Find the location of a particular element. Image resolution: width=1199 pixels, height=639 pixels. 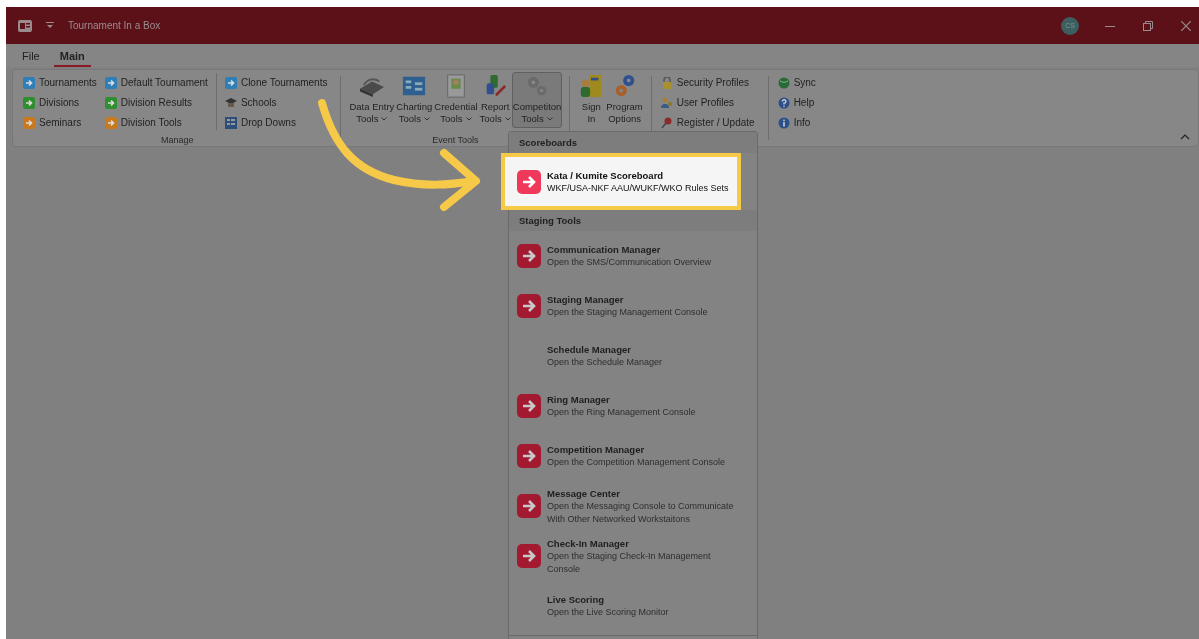

ribbon-item: Clone Tournaments is located at coordinates (276, 82).